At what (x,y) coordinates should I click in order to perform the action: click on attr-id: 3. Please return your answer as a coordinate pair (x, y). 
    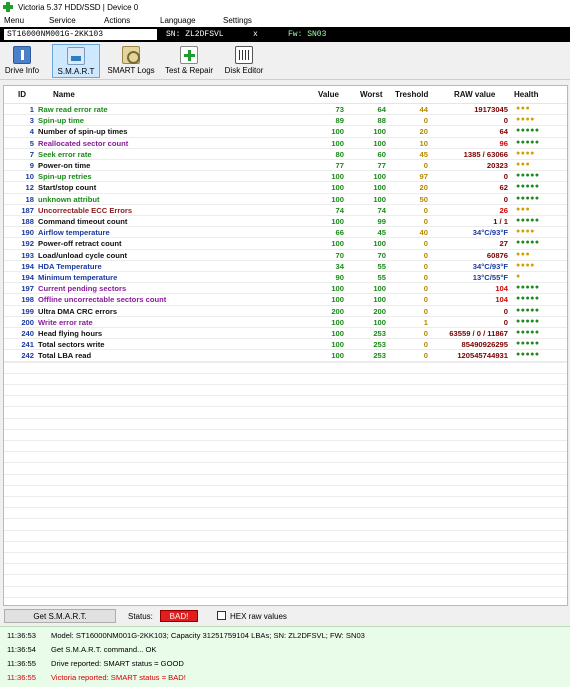
    Looking at the image, I should click on (31, 121).